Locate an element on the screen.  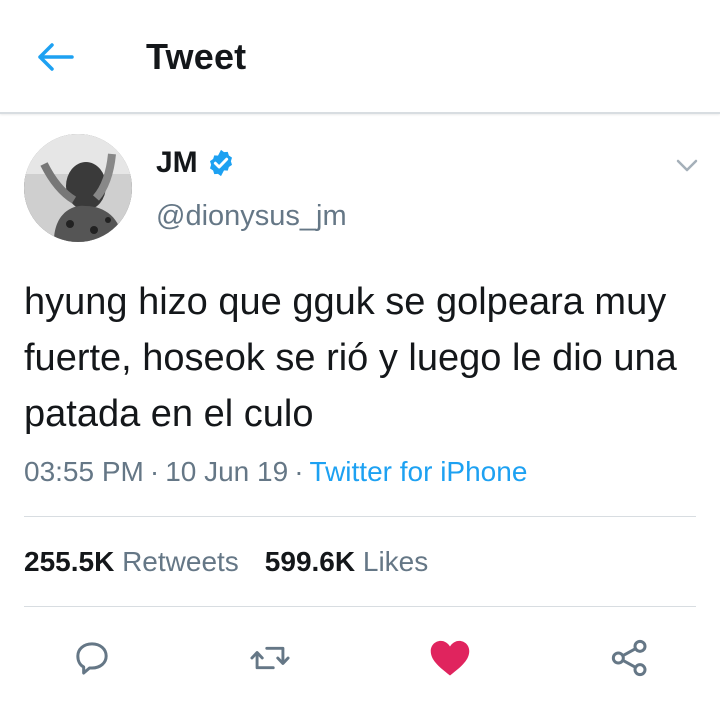
verified-badge-icon is located at coordinates (220, 163).